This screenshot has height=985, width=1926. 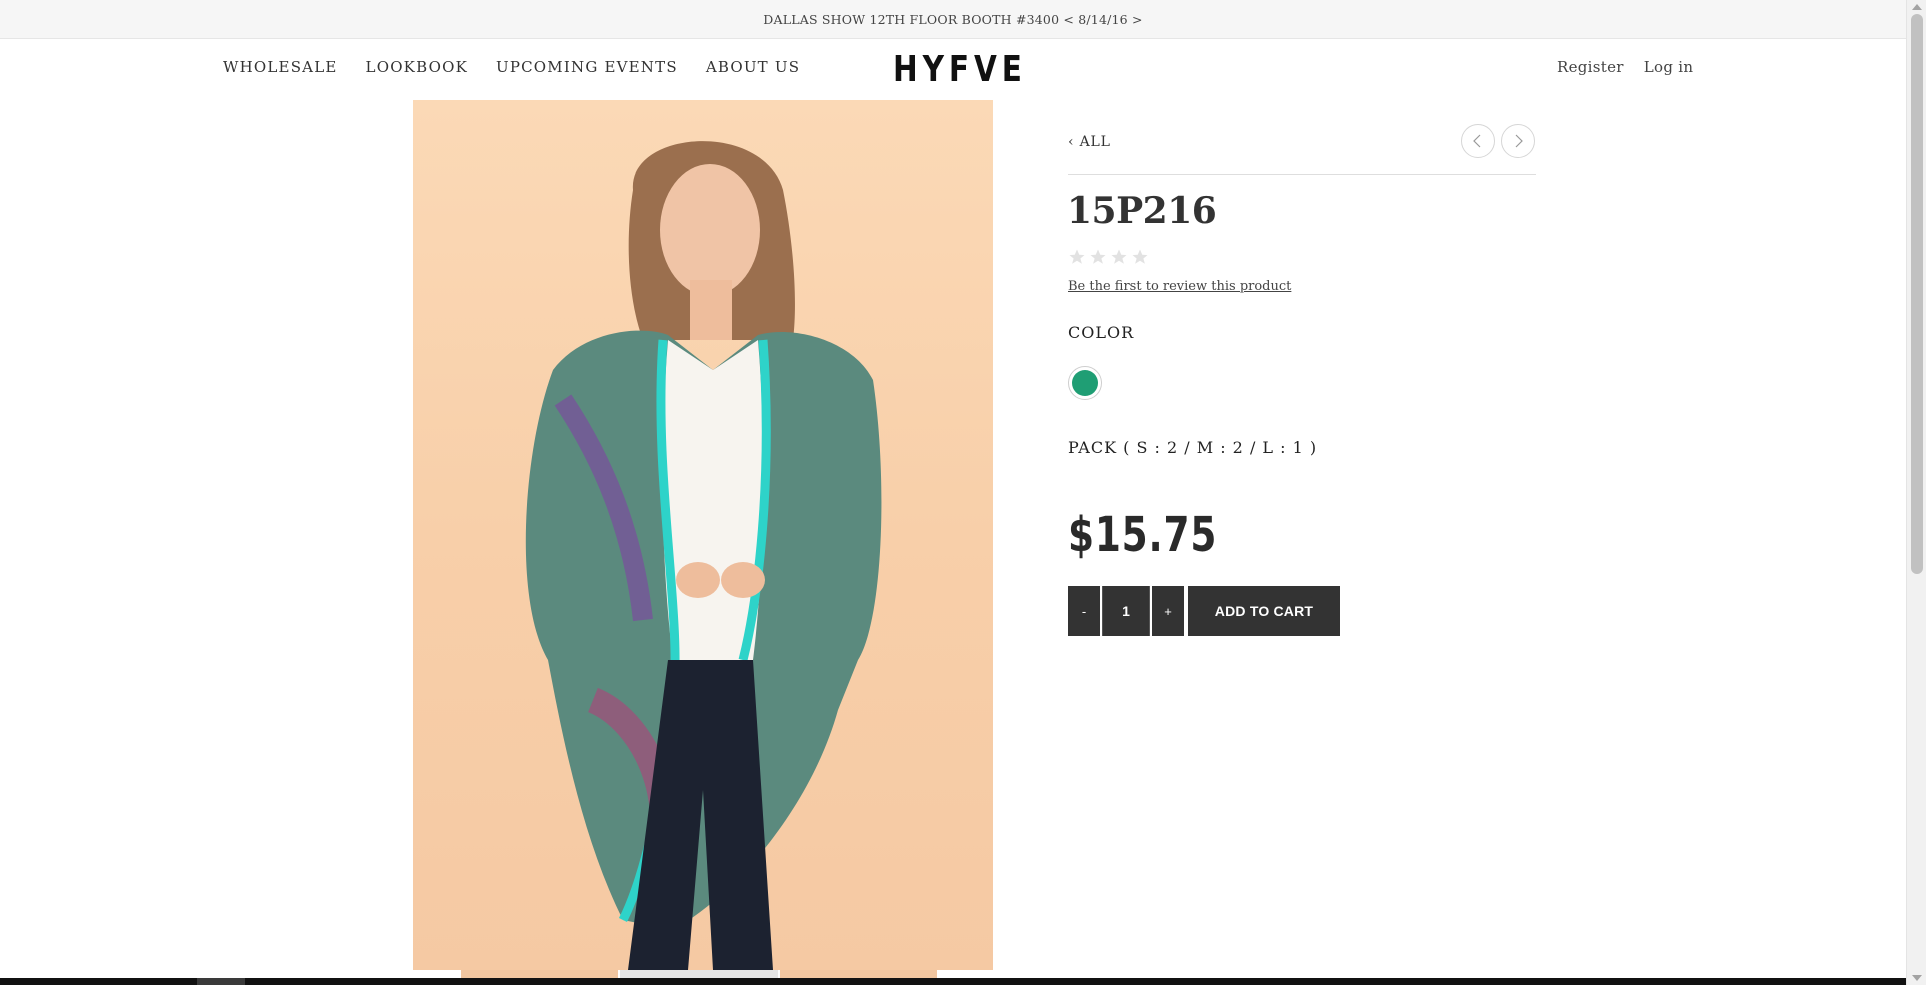 I want to click on next-product-button, so click(x=1518, y=141).